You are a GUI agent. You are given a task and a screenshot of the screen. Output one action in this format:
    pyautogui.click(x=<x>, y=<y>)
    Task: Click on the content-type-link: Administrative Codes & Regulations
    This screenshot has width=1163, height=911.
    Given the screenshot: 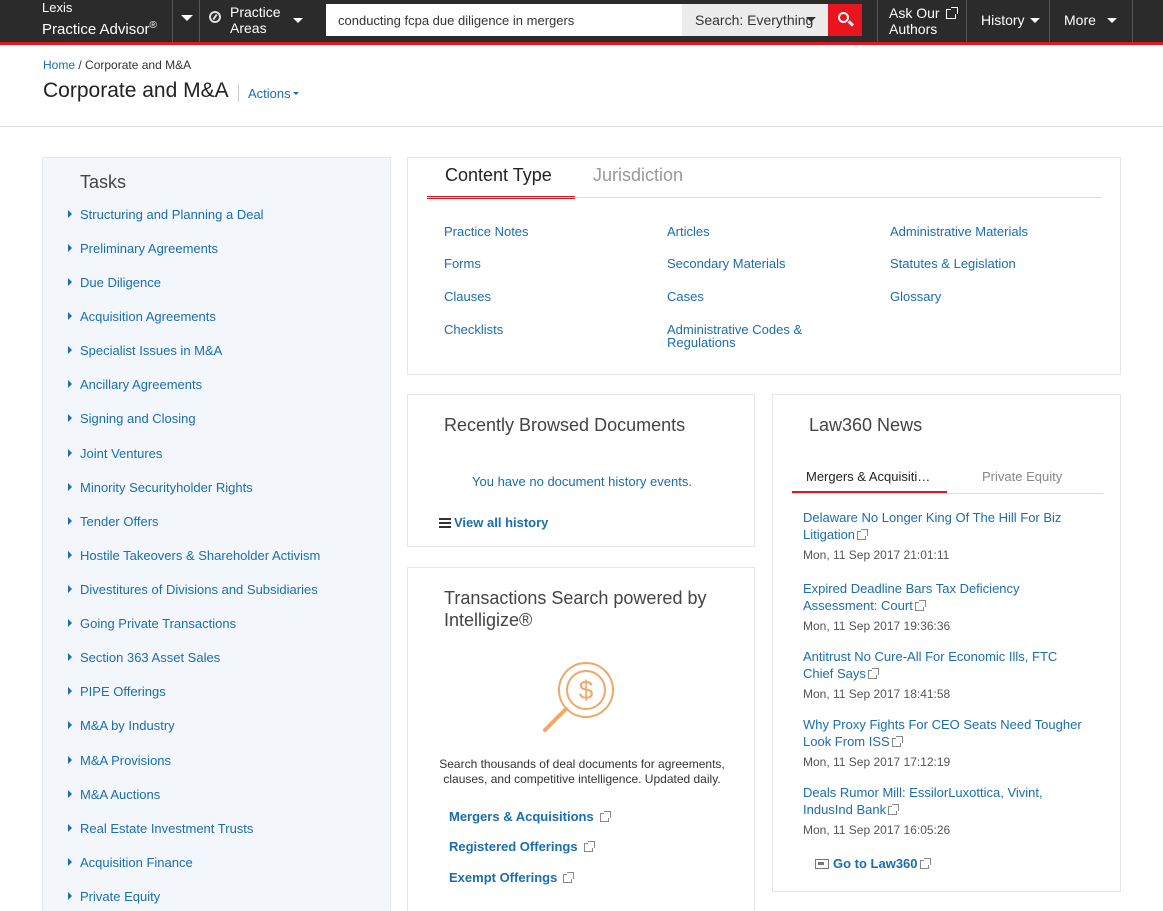 What is the action you would take?
    pyautogui.click(x=734, y=336)
    